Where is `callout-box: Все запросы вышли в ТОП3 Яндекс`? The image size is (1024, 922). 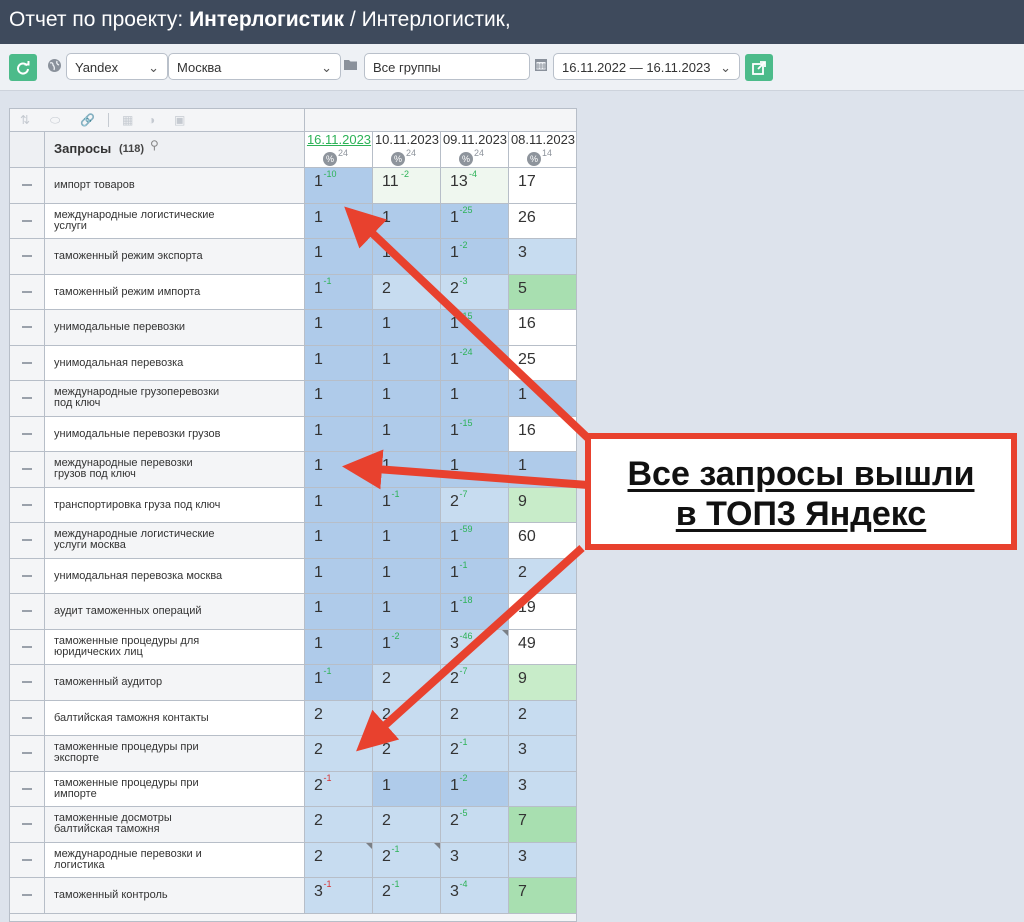
callout-box: Все запросы вышли в ТОП3 Яндекс is located at coordinates (801, 491).